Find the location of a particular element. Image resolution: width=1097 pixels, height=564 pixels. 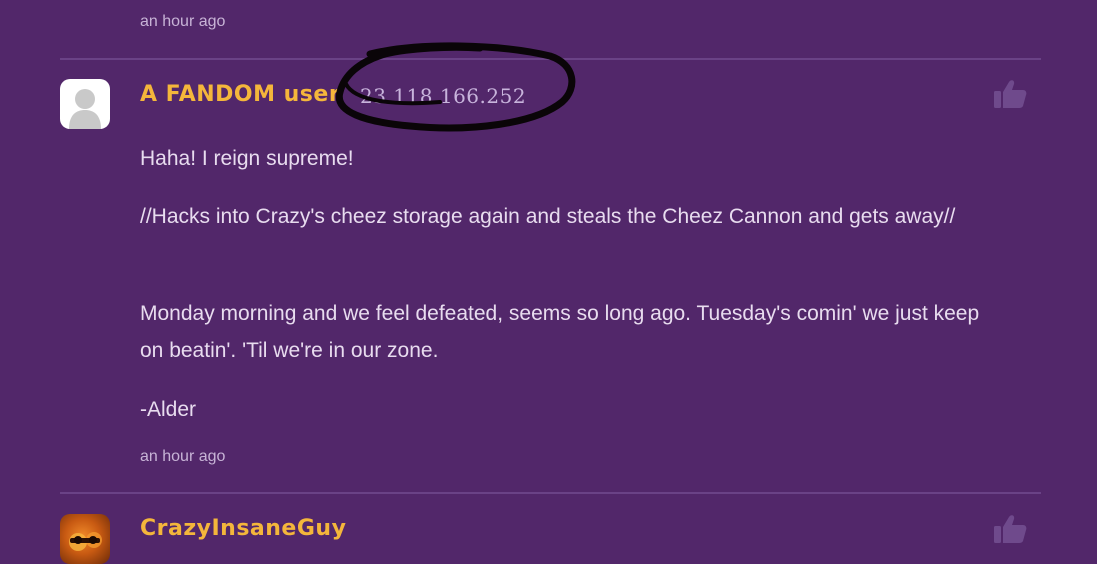

comment-timestamp: an hour ago is located at coordinates (183, 456).